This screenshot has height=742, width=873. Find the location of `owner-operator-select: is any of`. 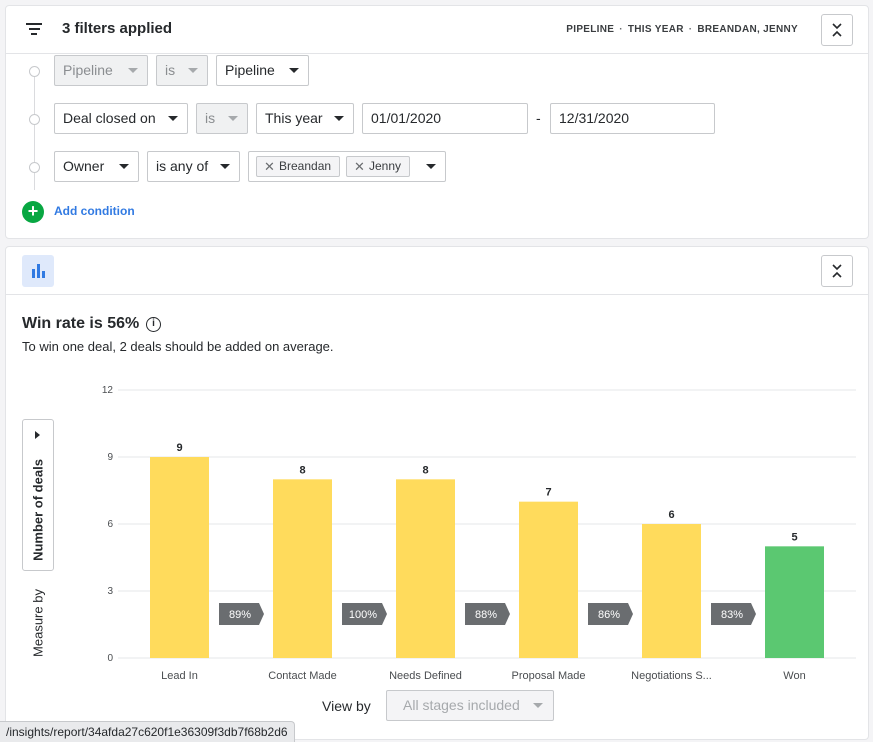

owner-operator-select: is any of is located at coordinates (193, 166).